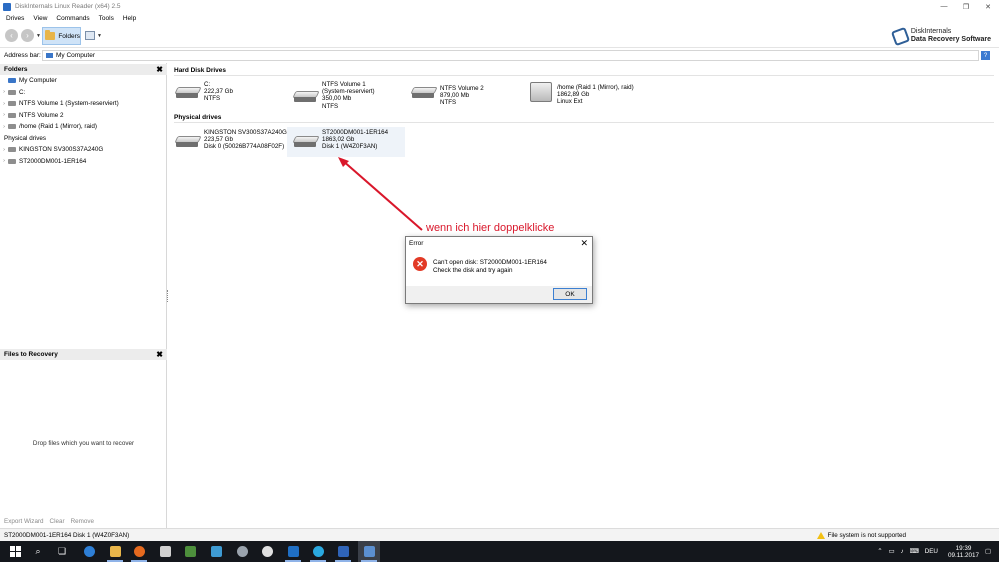 Image resolution: width=999 pixels, height=562 pixels. Describe the element at coordinates (963, 555) in the screenshot. I see `clock-date: 09.11.2017` at that location.